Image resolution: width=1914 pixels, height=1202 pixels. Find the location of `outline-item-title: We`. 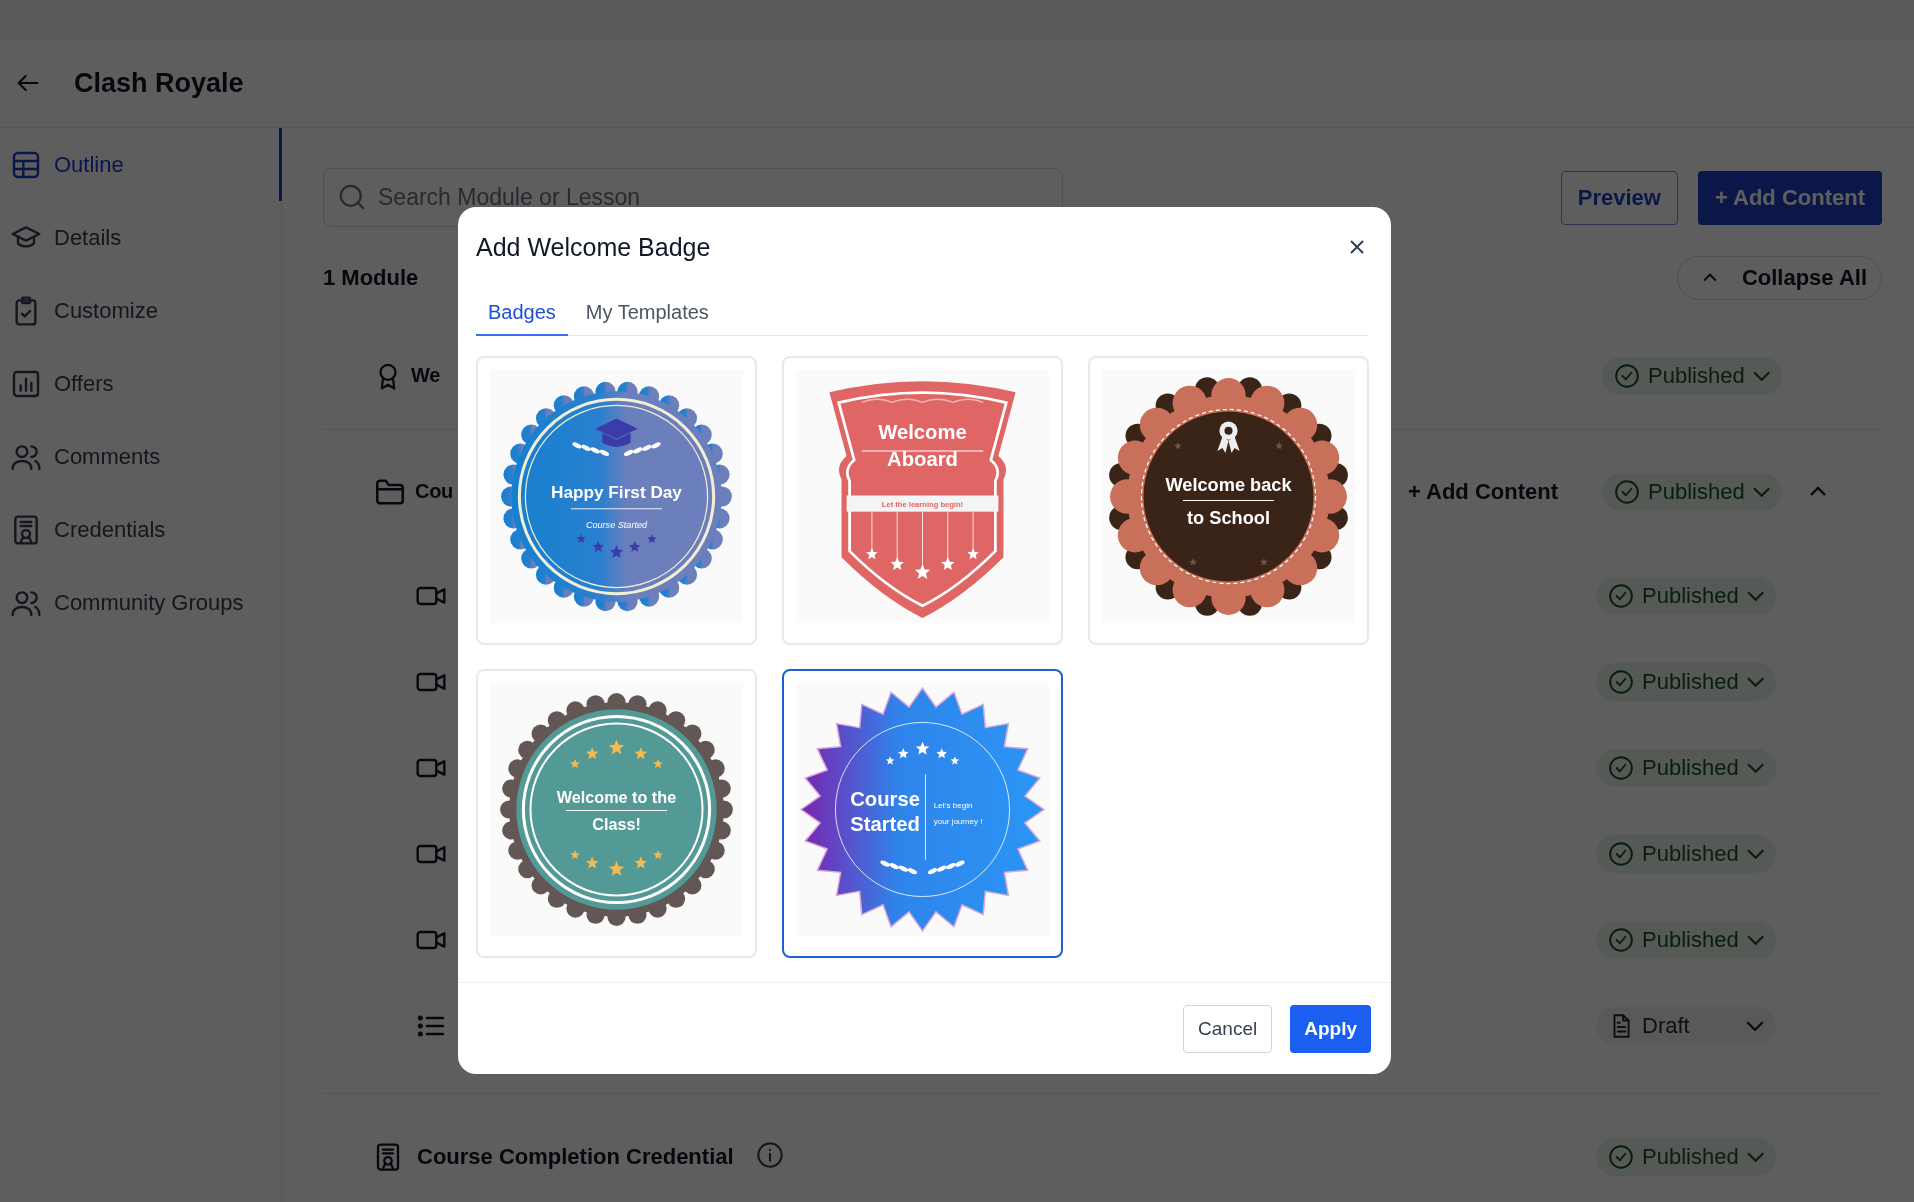

outline-item-title: We is located at coordinates (426, 376).